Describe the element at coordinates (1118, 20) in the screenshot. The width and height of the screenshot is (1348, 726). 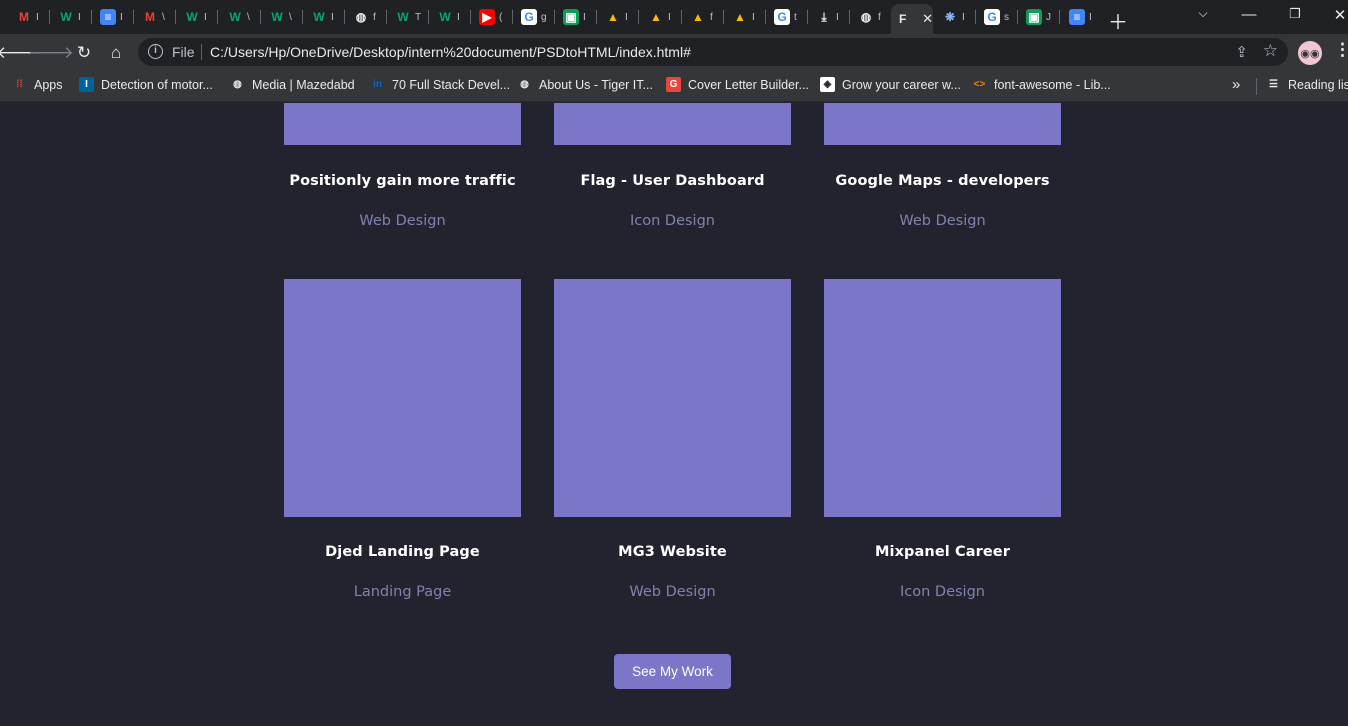
I see `new-tab-button: ＋` at that location.